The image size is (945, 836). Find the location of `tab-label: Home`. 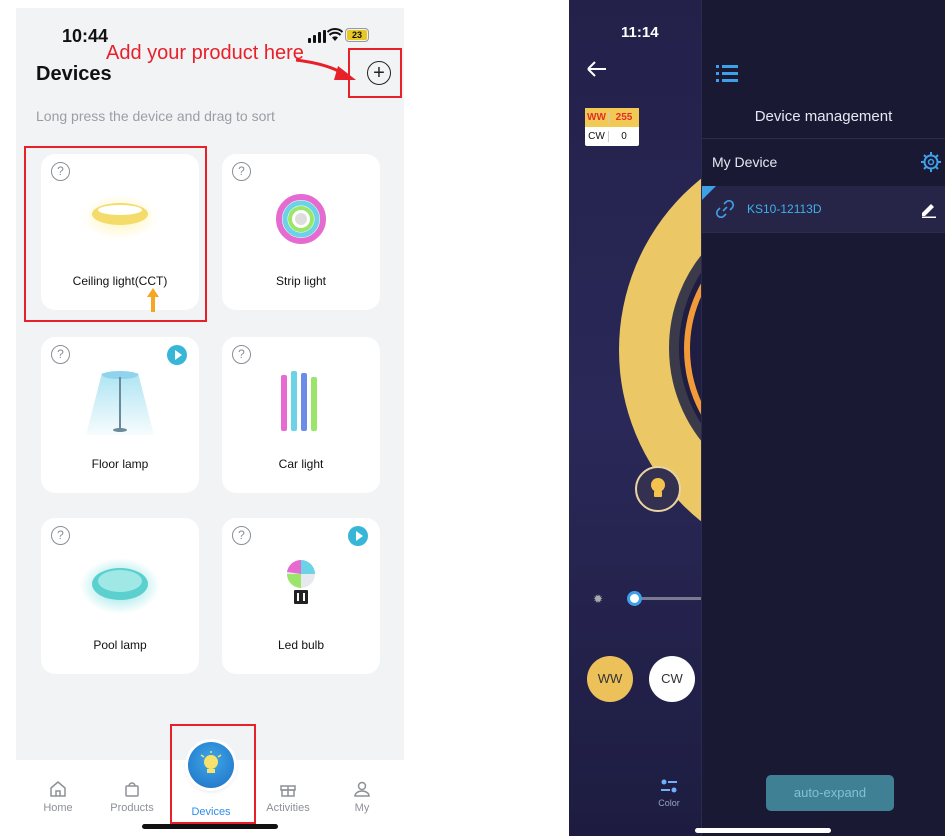

tab-label: Home is located at coordinates (58, 808).